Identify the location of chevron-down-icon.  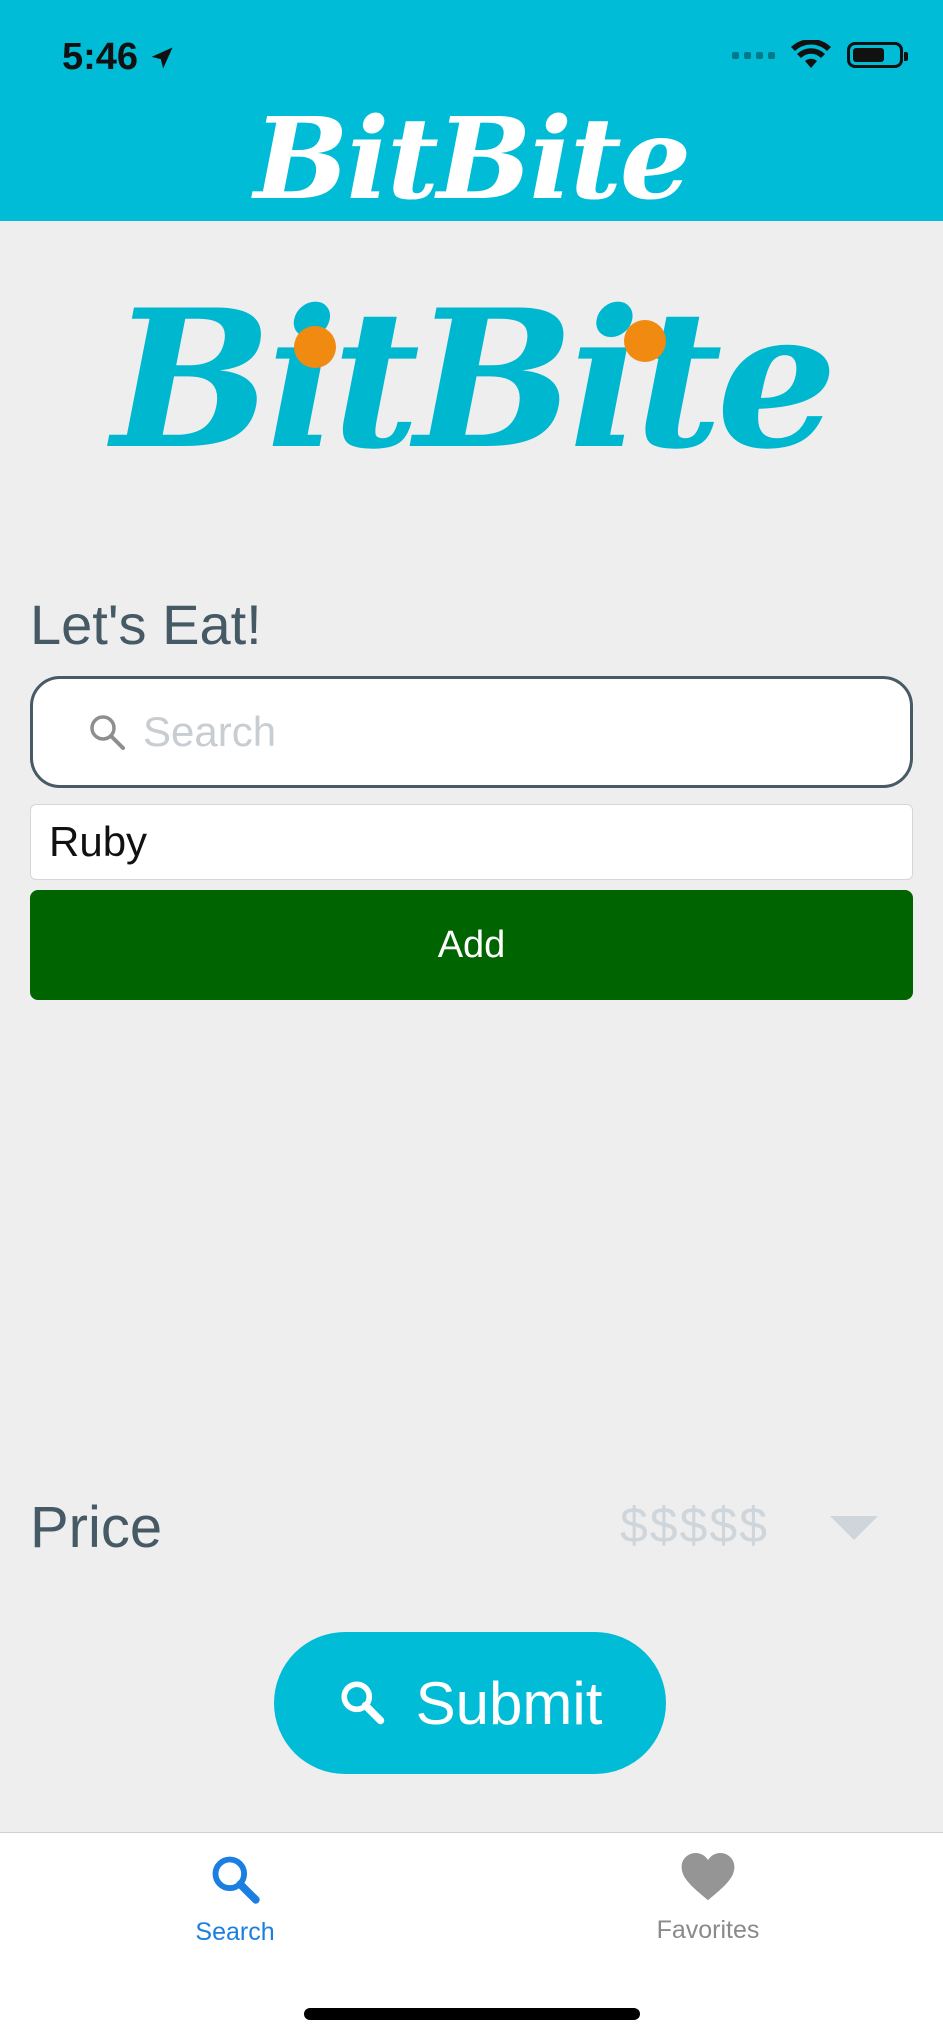
(854, 1528).